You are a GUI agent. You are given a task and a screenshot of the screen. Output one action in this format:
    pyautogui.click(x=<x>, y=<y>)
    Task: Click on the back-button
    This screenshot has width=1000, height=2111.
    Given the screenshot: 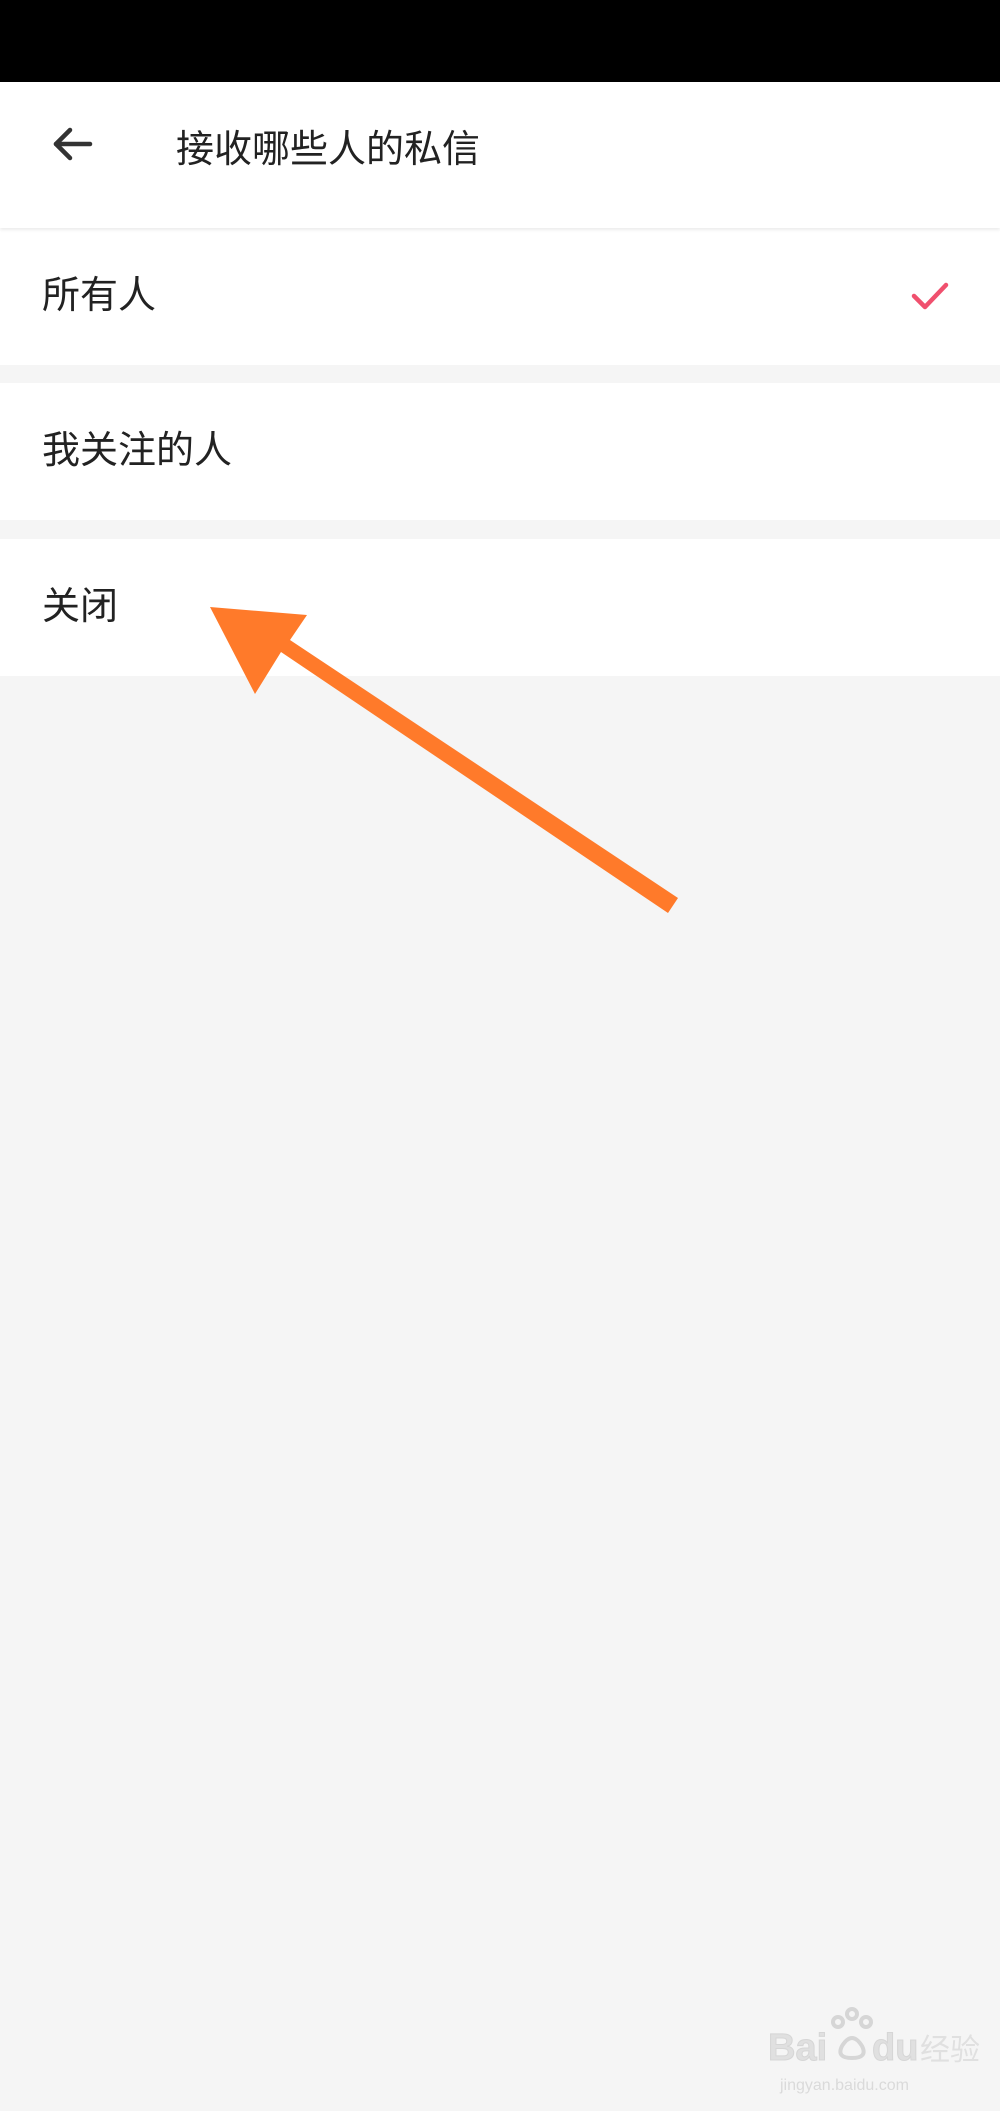 What is the action you would take?
    pyautogui.click(x=72, y=144)
    